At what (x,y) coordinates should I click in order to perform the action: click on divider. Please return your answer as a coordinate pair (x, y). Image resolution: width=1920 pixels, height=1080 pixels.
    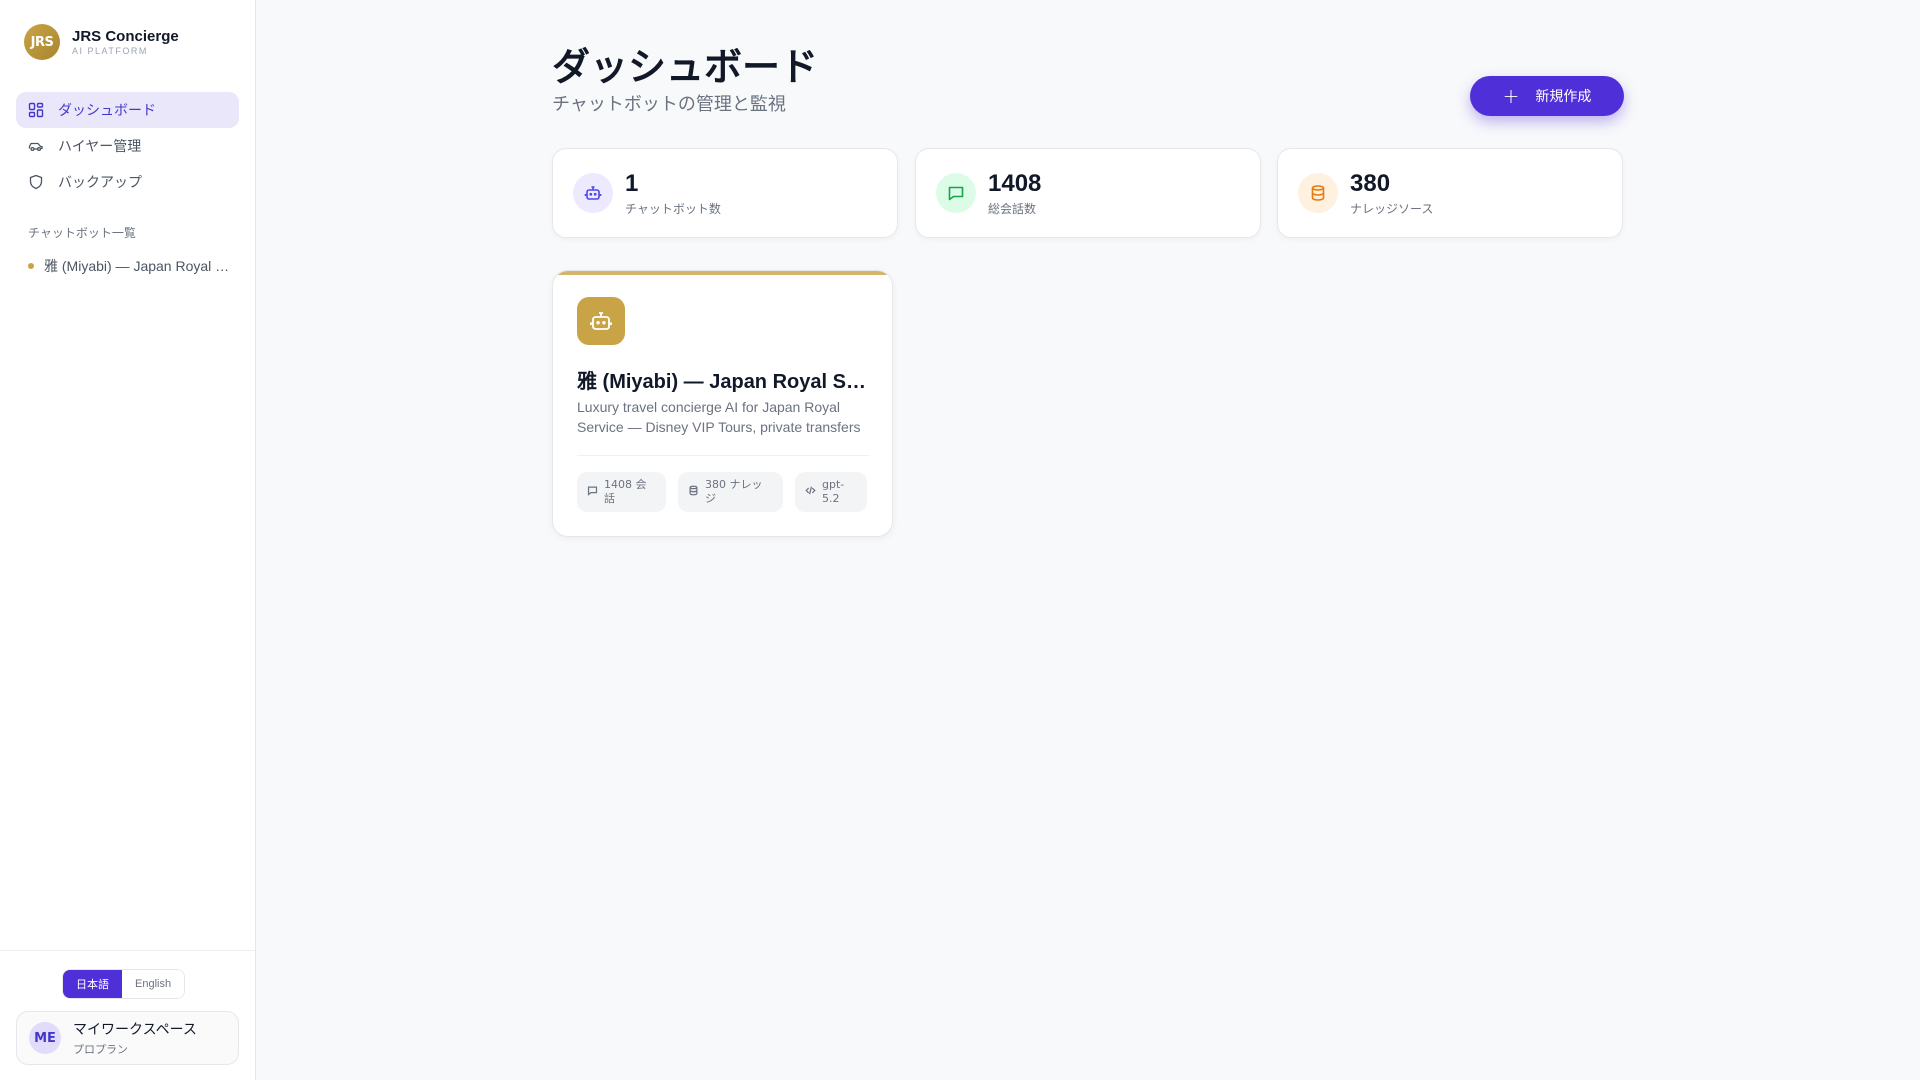
    Looking at the image, I should click on (723, 455).